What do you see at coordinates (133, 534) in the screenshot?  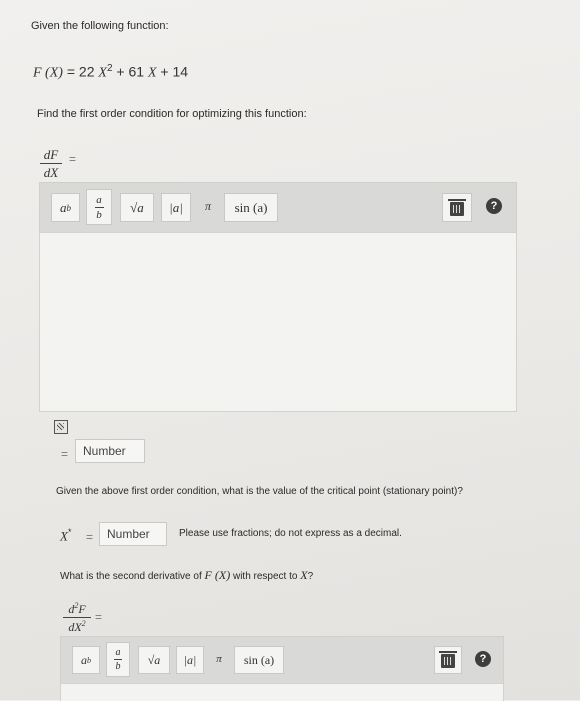 I see `critical-point-input: Number` at bounding box center [133, 534].